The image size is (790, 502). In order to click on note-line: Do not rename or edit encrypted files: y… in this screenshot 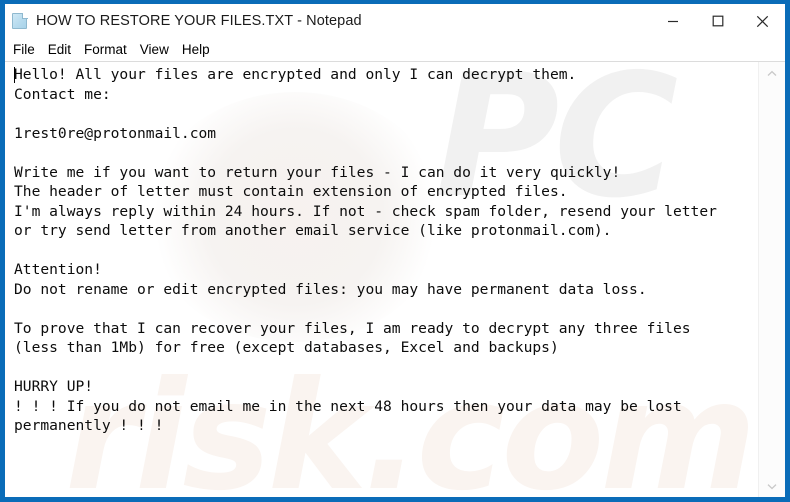, I will do `click(330, 289)`.